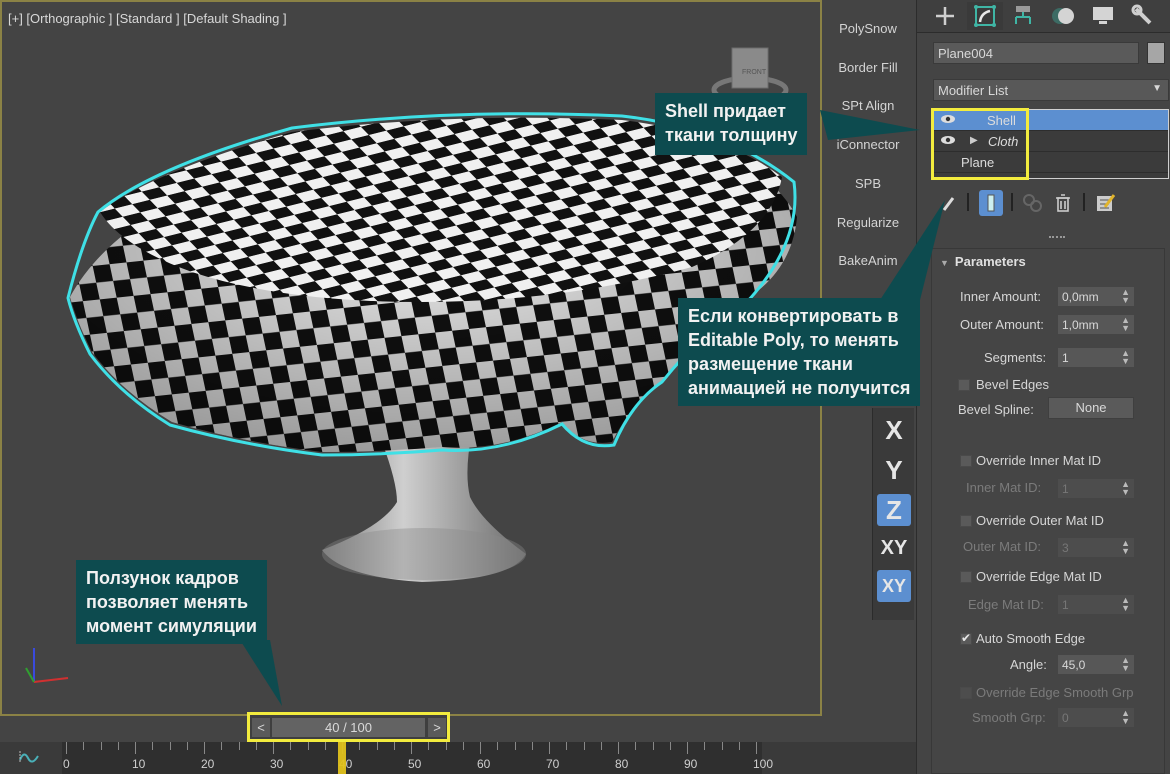 The image size is (1170, 774). Describe the element at coordinates (964, 385) in the screenshot. I see `bevel-edges-checkbox` at that location.